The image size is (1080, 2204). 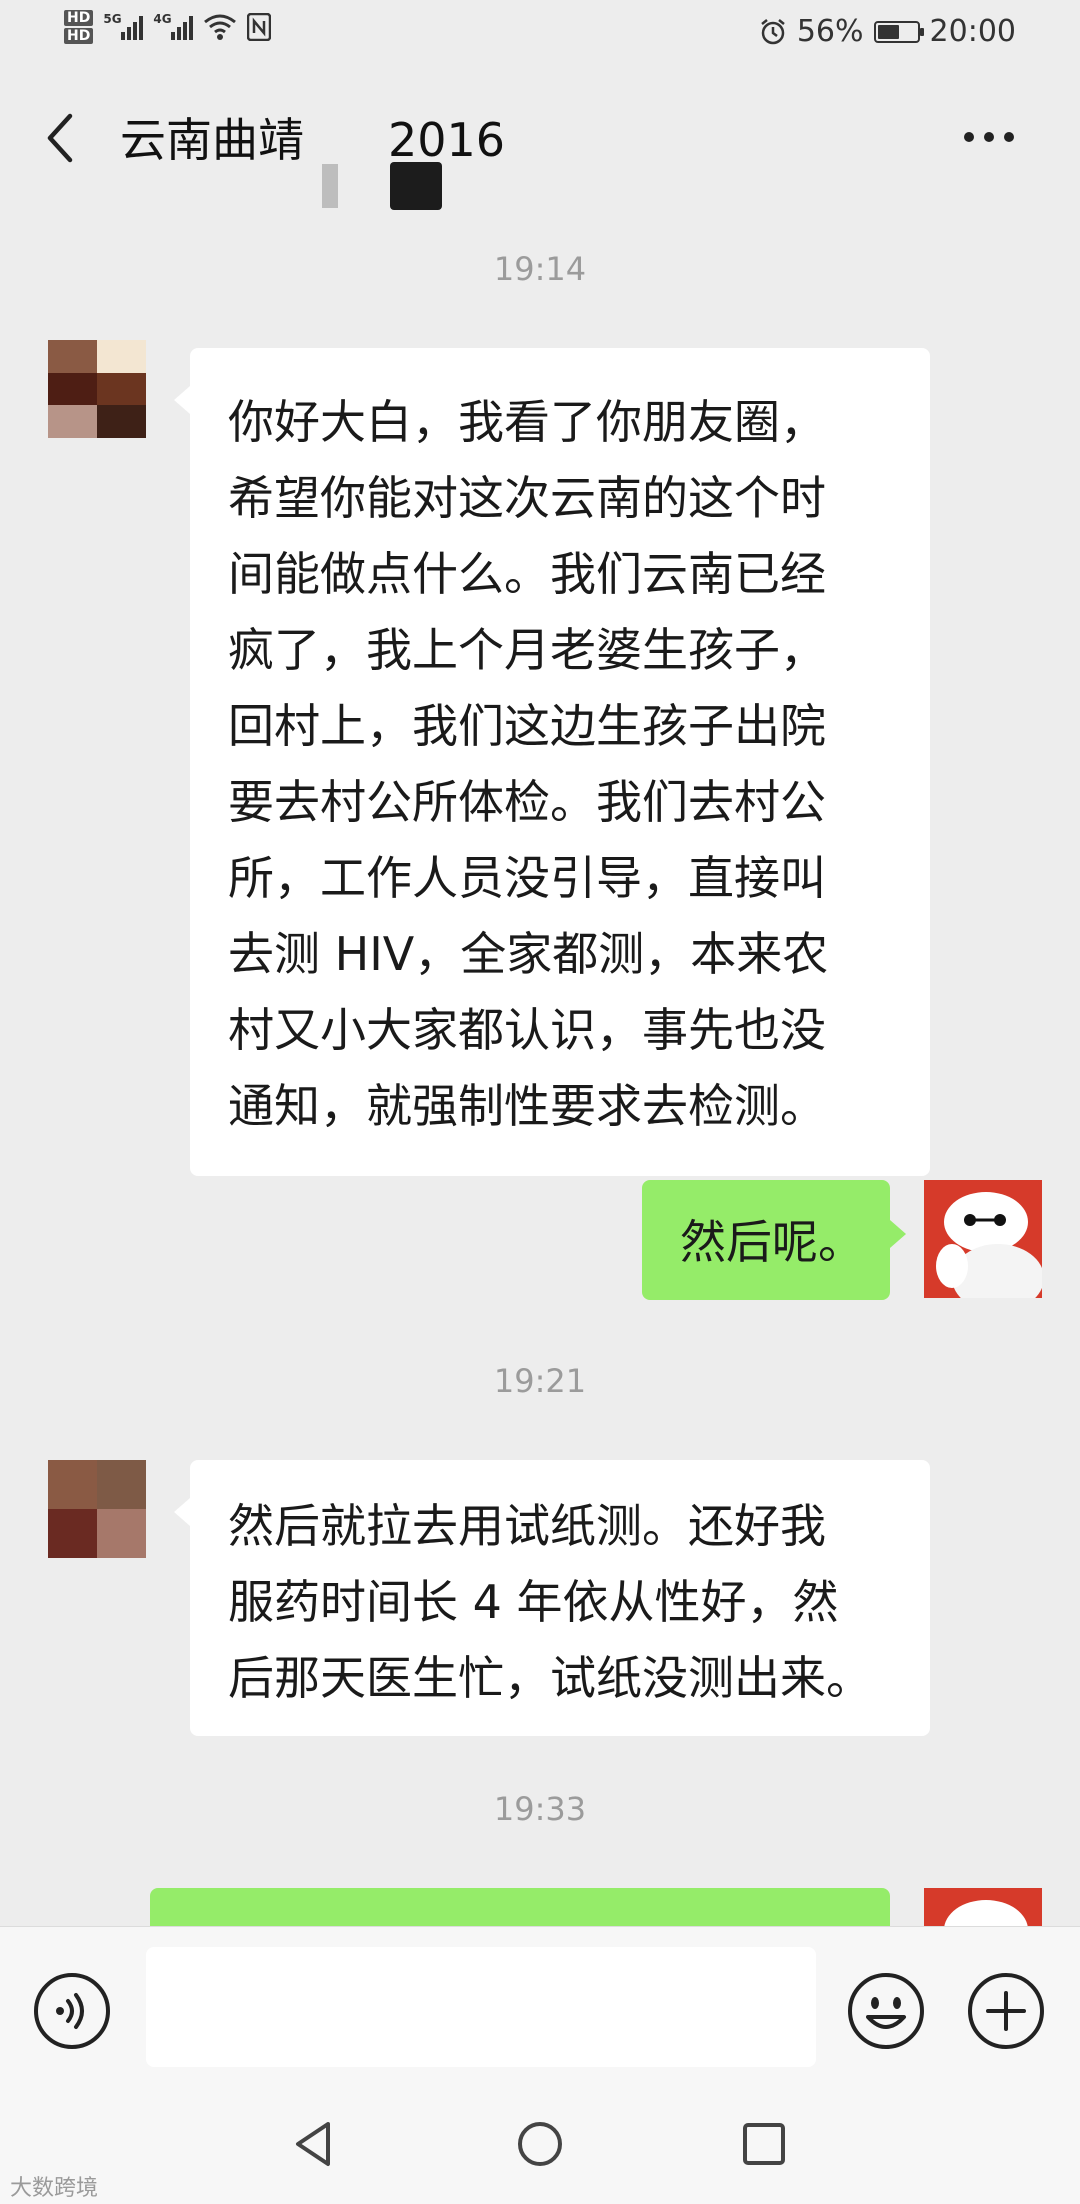 I want to click on nav-home-button, so click(x=540, y=2144).